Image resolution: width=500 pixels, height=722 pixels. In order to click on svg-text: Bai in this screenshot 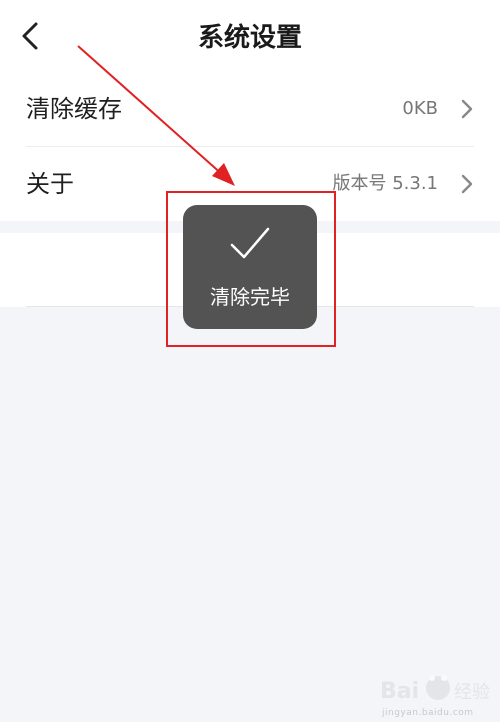, I will do `click(399, 691)`.